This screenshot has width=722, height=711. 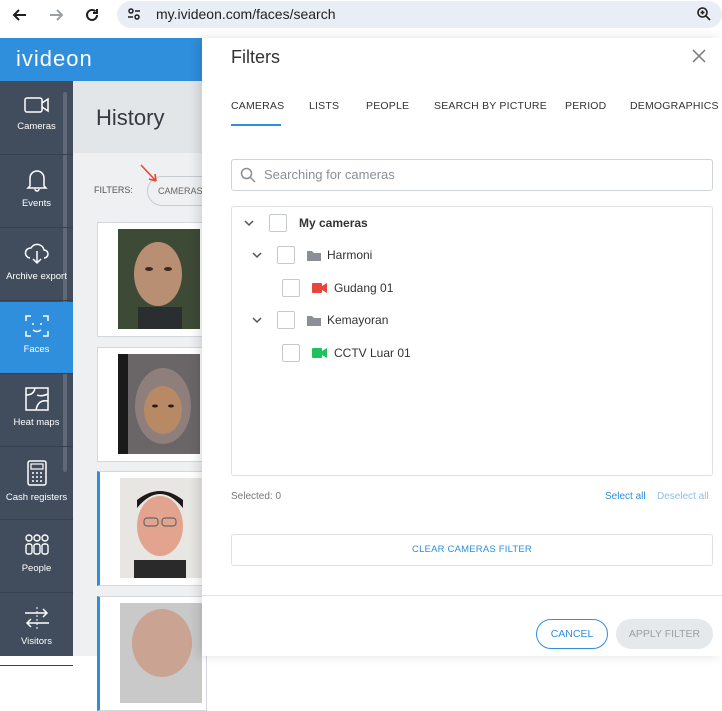 I want to click on reload-icon, so click(x=92, y=15).